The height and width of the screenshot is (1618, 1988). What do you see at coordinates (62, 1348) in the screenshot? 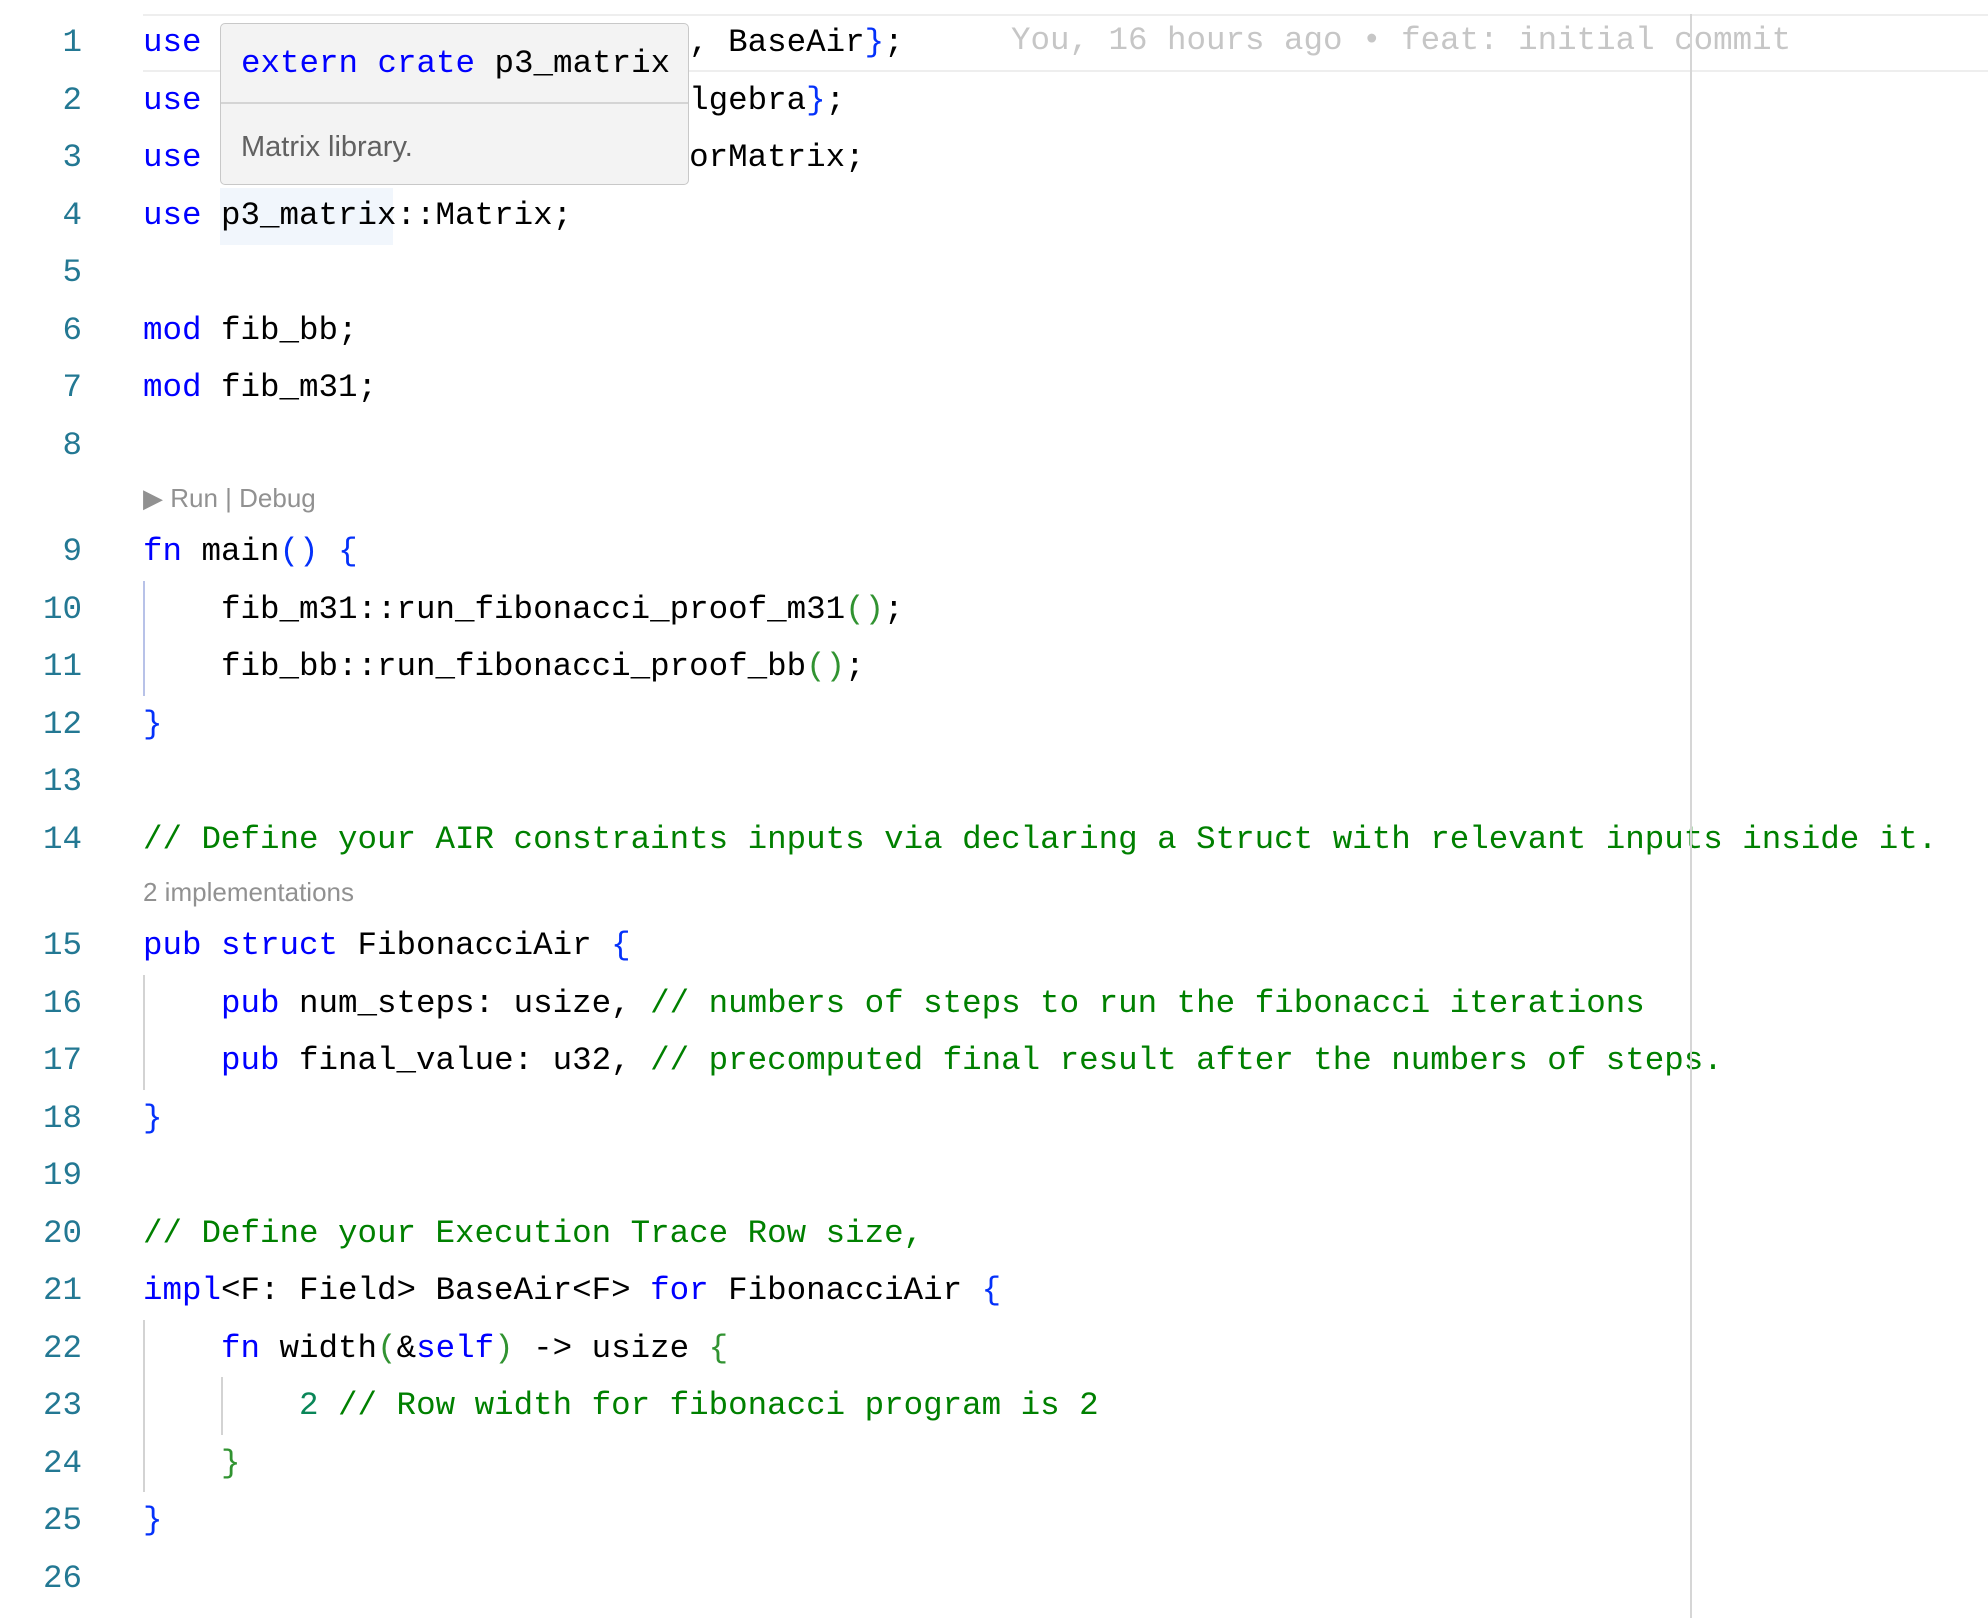
I see `line-number: 22` at bounding box center [62, 1348].